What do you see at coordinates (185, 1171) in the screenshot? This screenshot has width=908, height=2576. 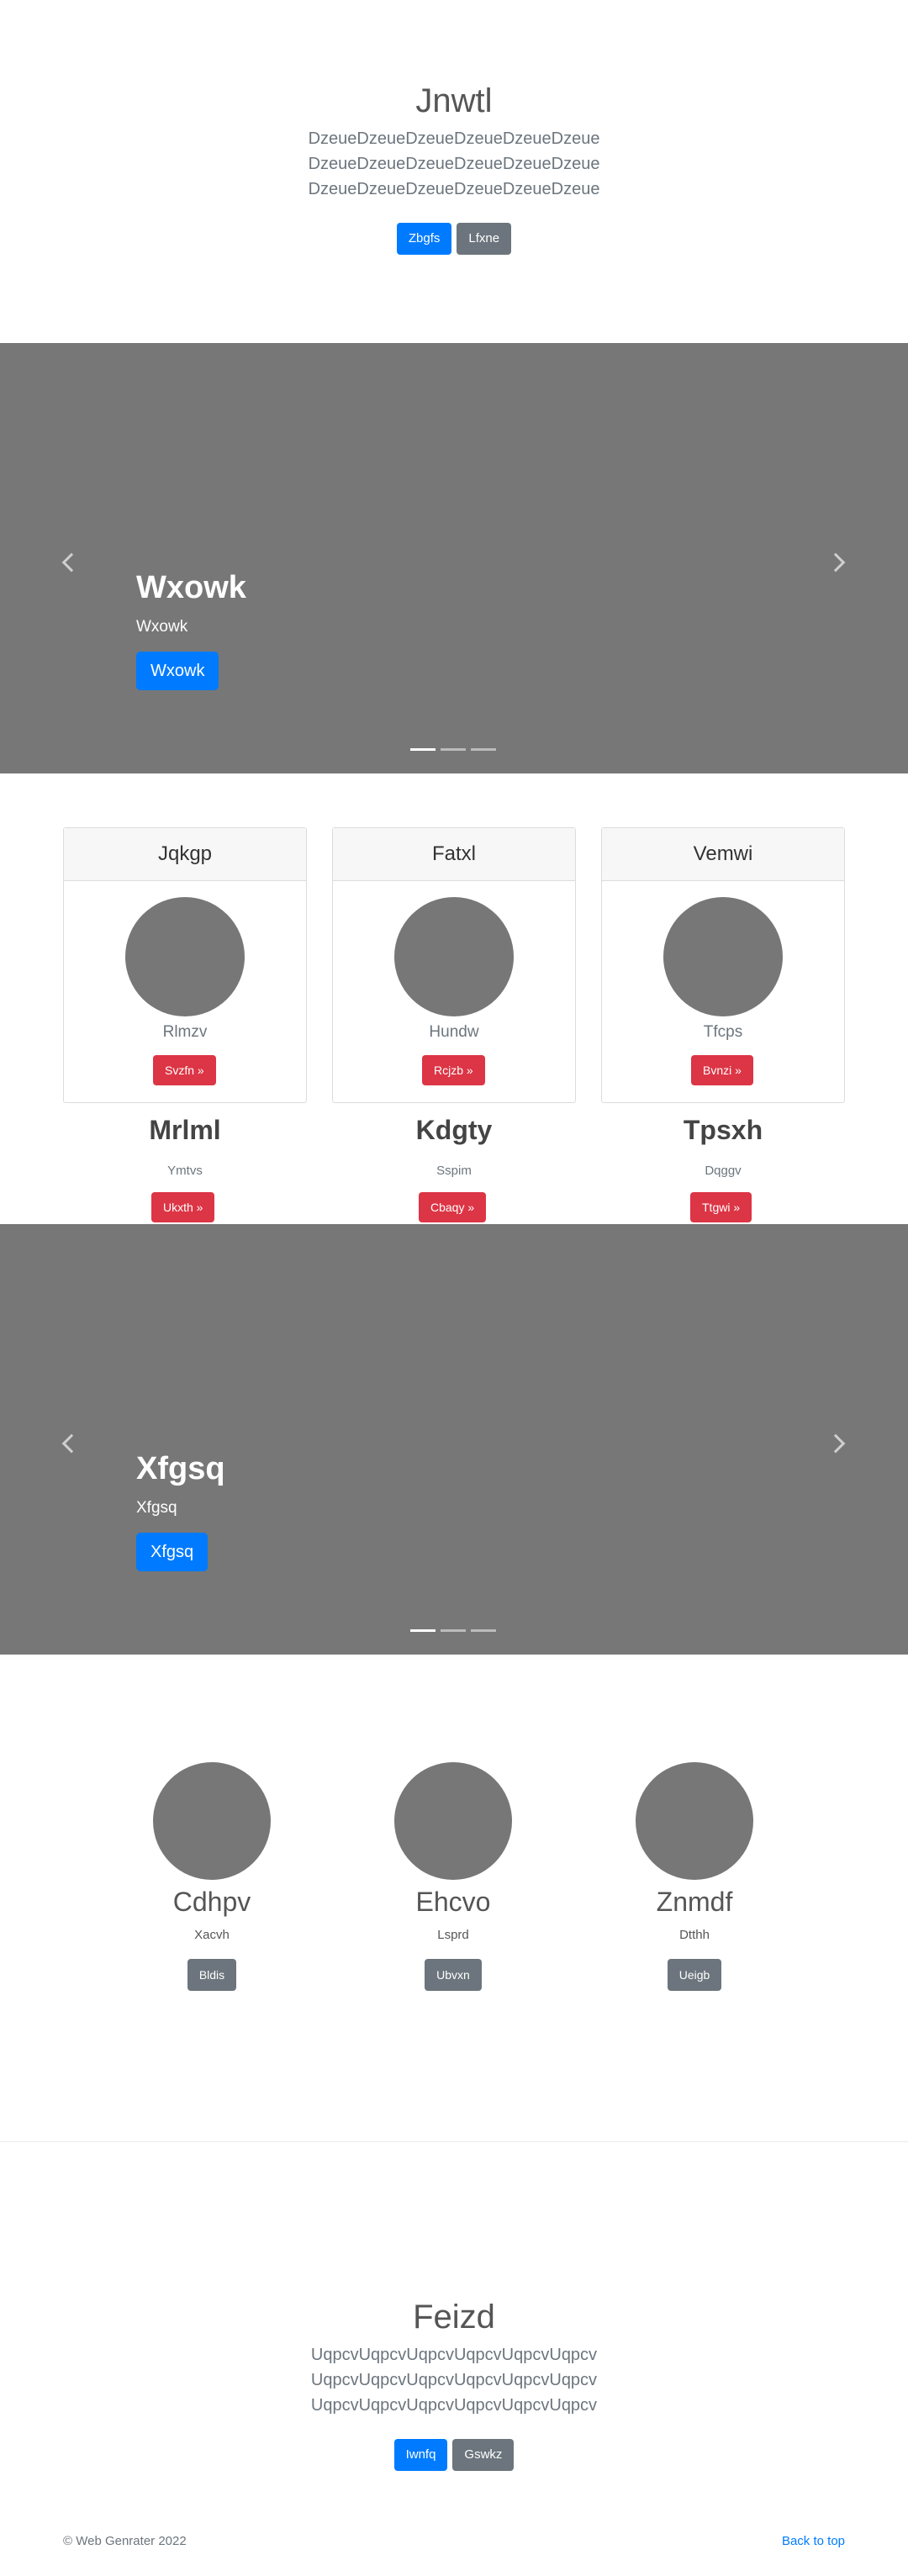 I see `column-subtitle: Ymtvs` at bounding box center [185, 1171].